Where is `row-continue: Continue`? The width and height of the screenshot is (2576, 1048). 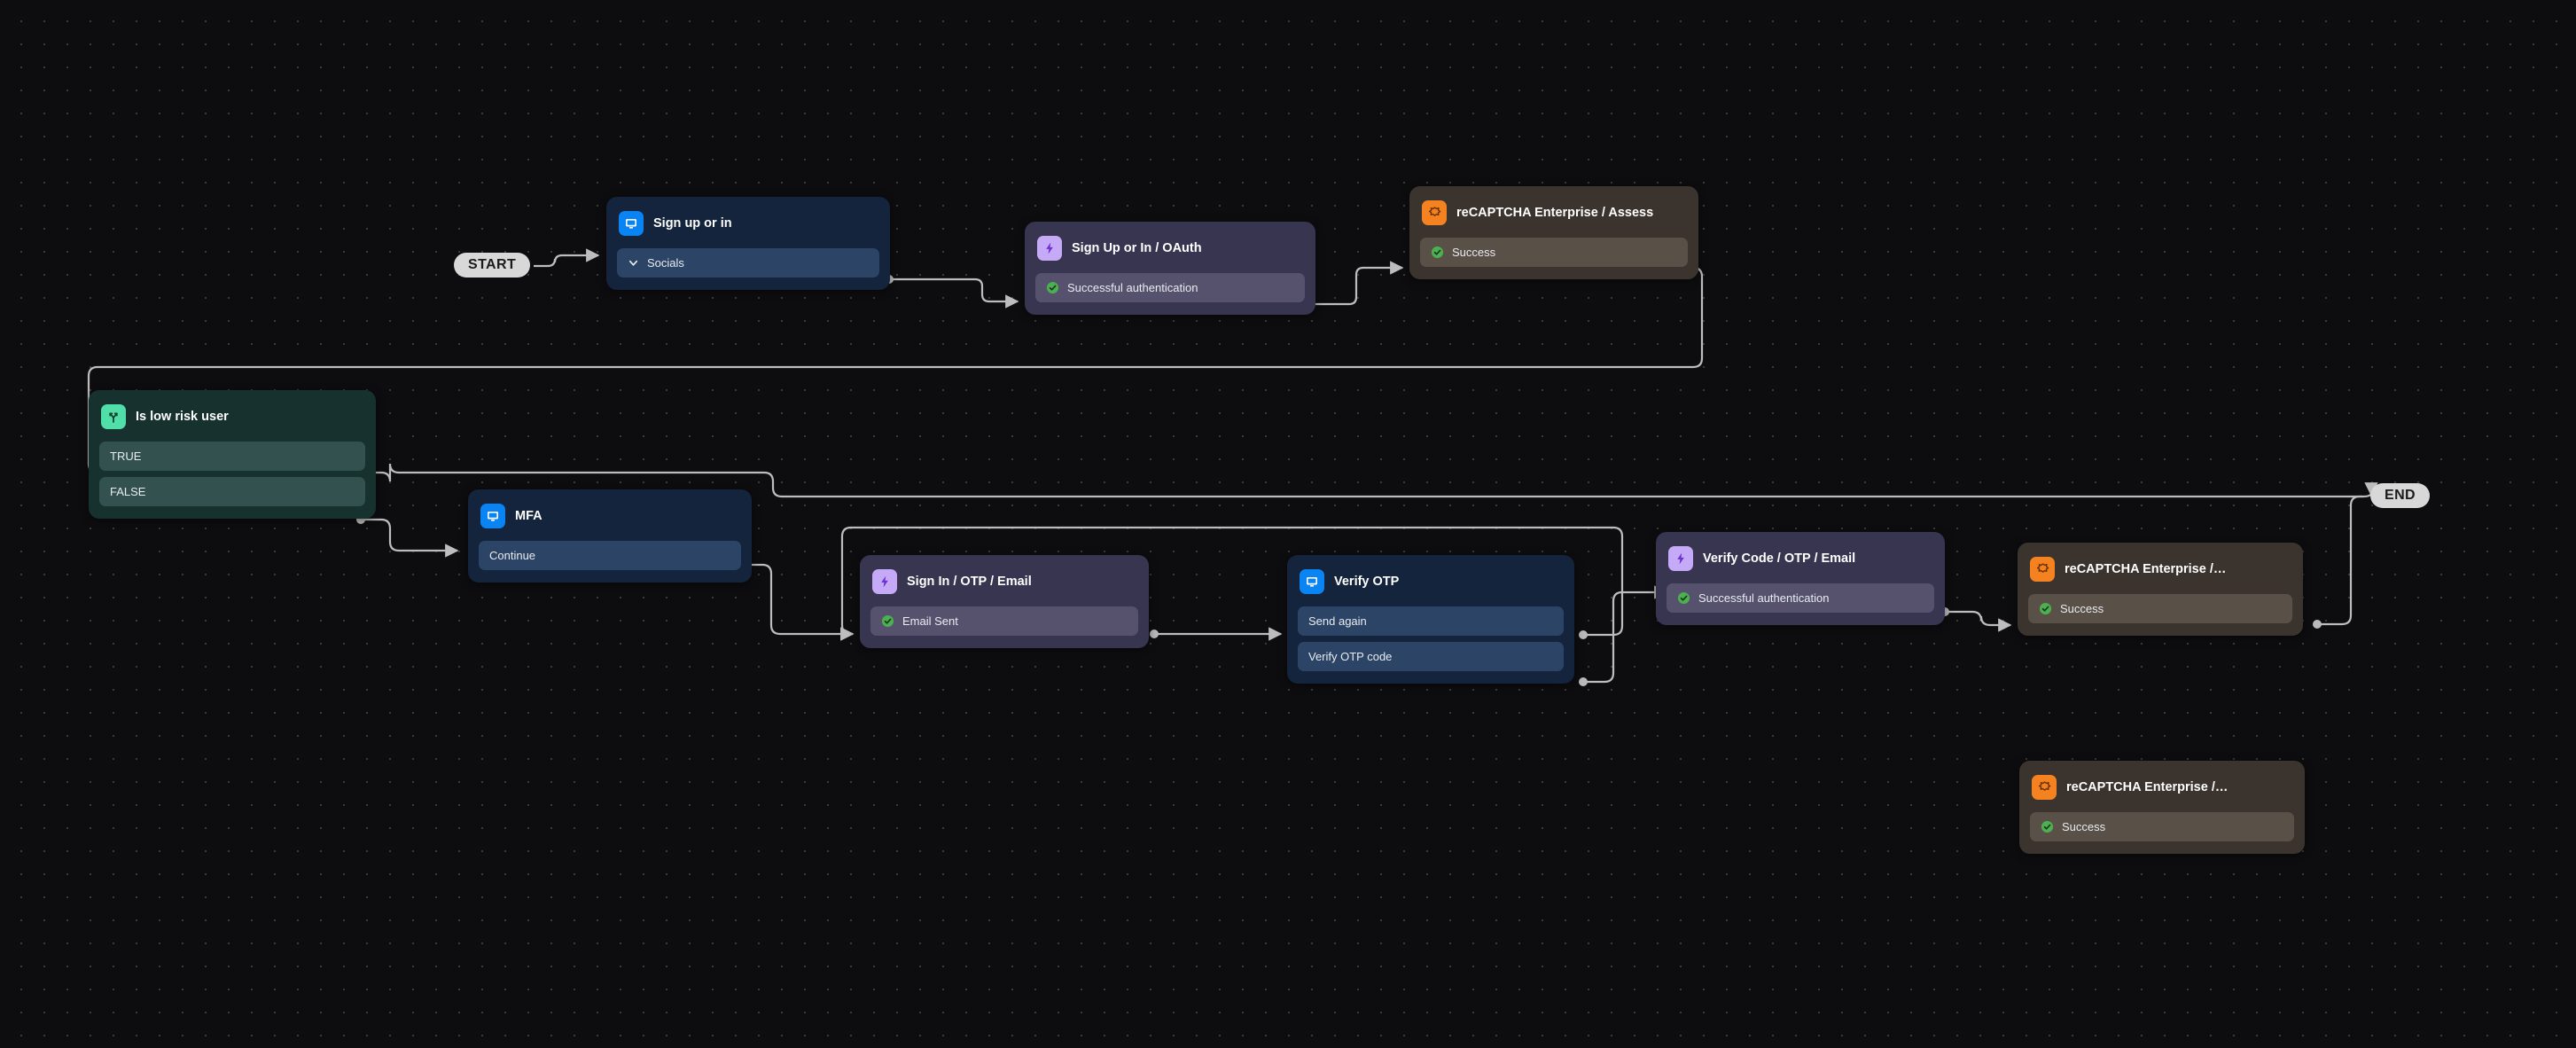 row-continue: Continue is located at coordinates (610, 556).